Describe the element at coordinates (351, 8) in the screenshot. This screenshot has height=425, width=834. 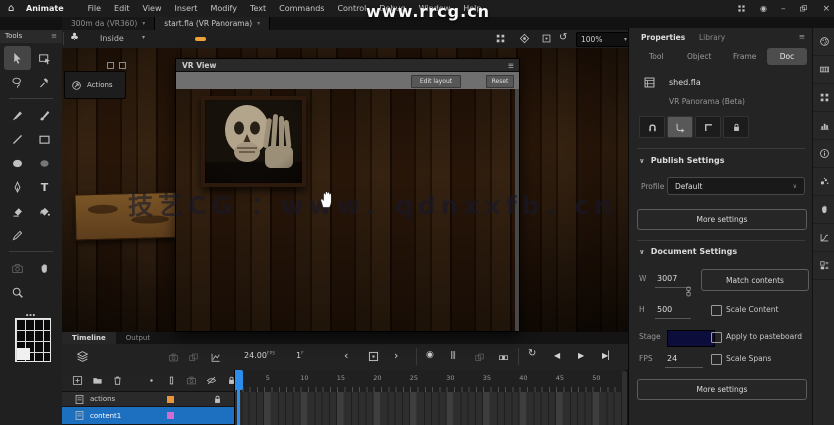
I see `menu-control: Control` at that location.